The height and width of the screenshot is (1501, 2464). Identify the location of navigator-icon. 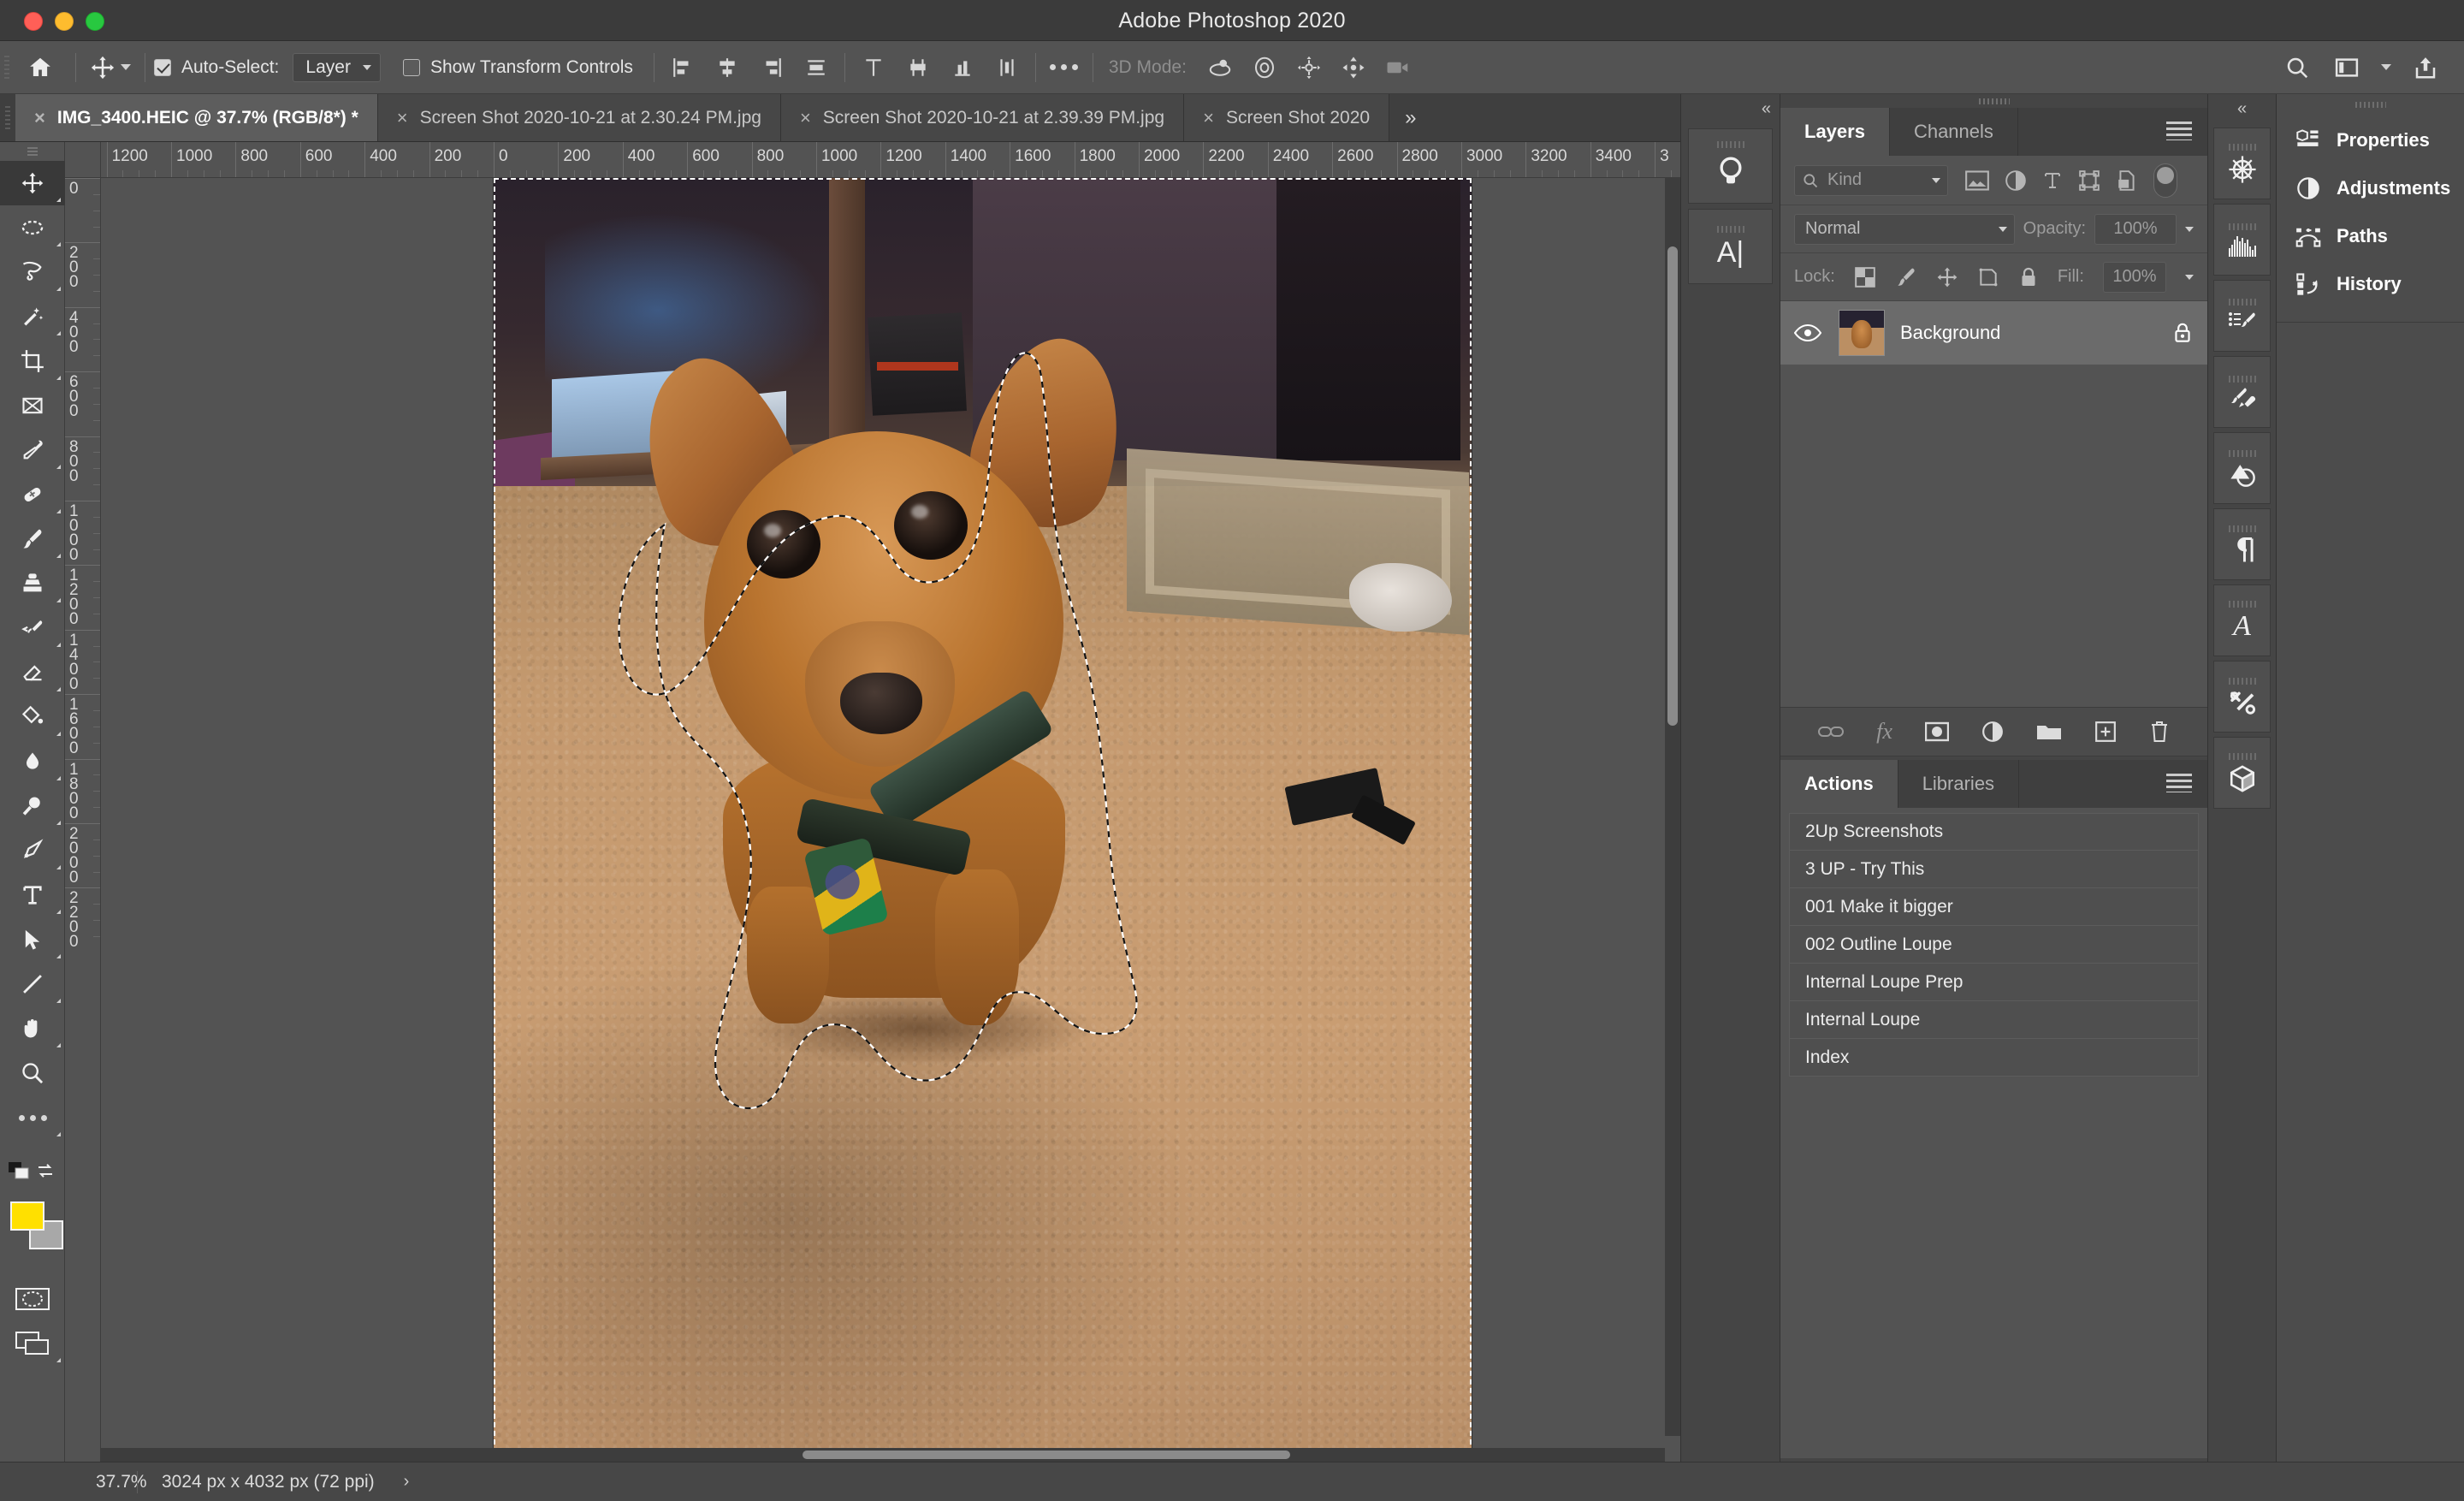
(2242, 163).